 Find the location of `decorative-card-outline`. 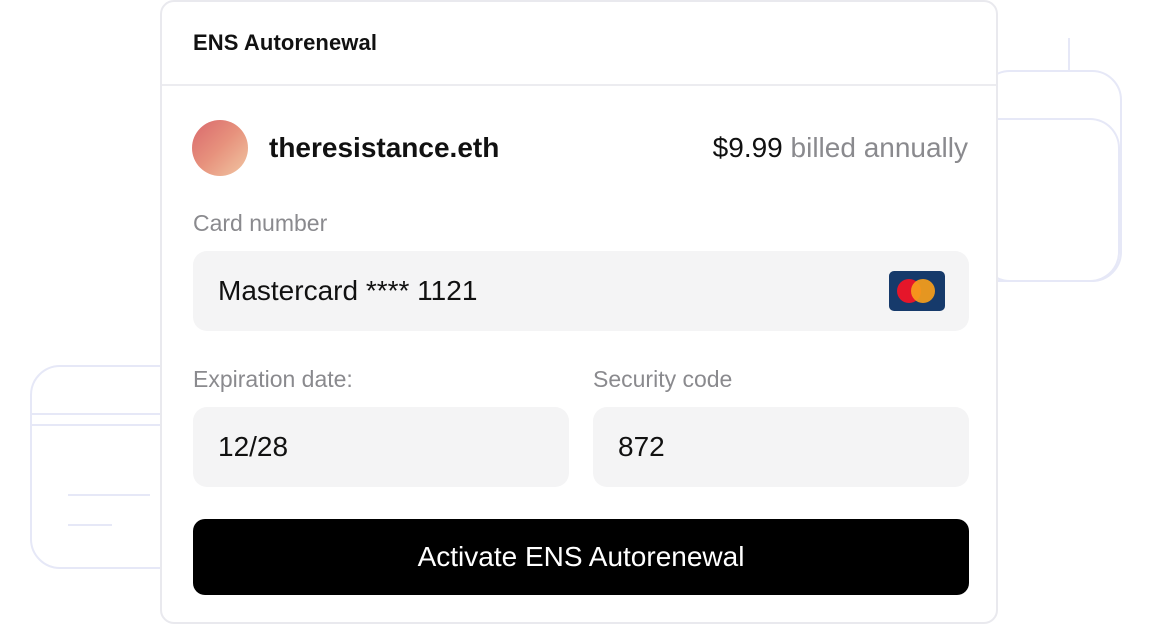

decorative-card-outline is located at coordinates (1050, 200).